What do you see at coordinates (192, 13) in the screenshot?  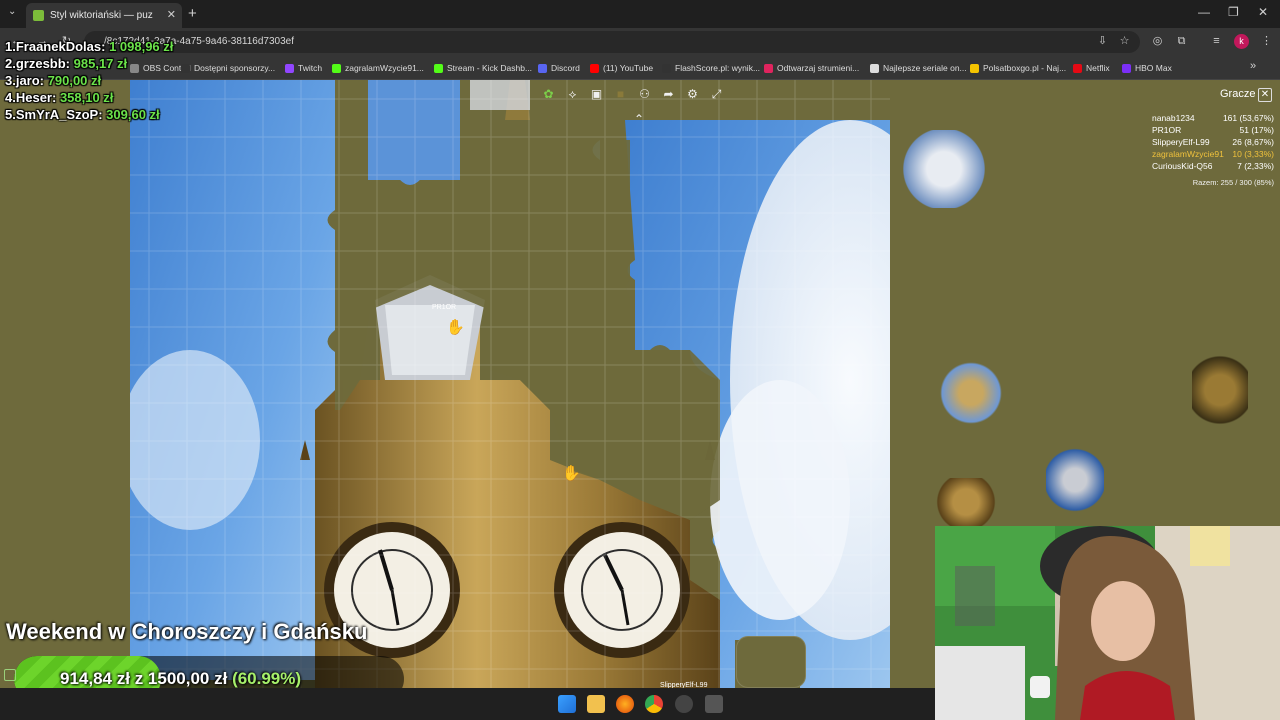 I see `new-tab-icon: +` at bounding box center [192, 13].